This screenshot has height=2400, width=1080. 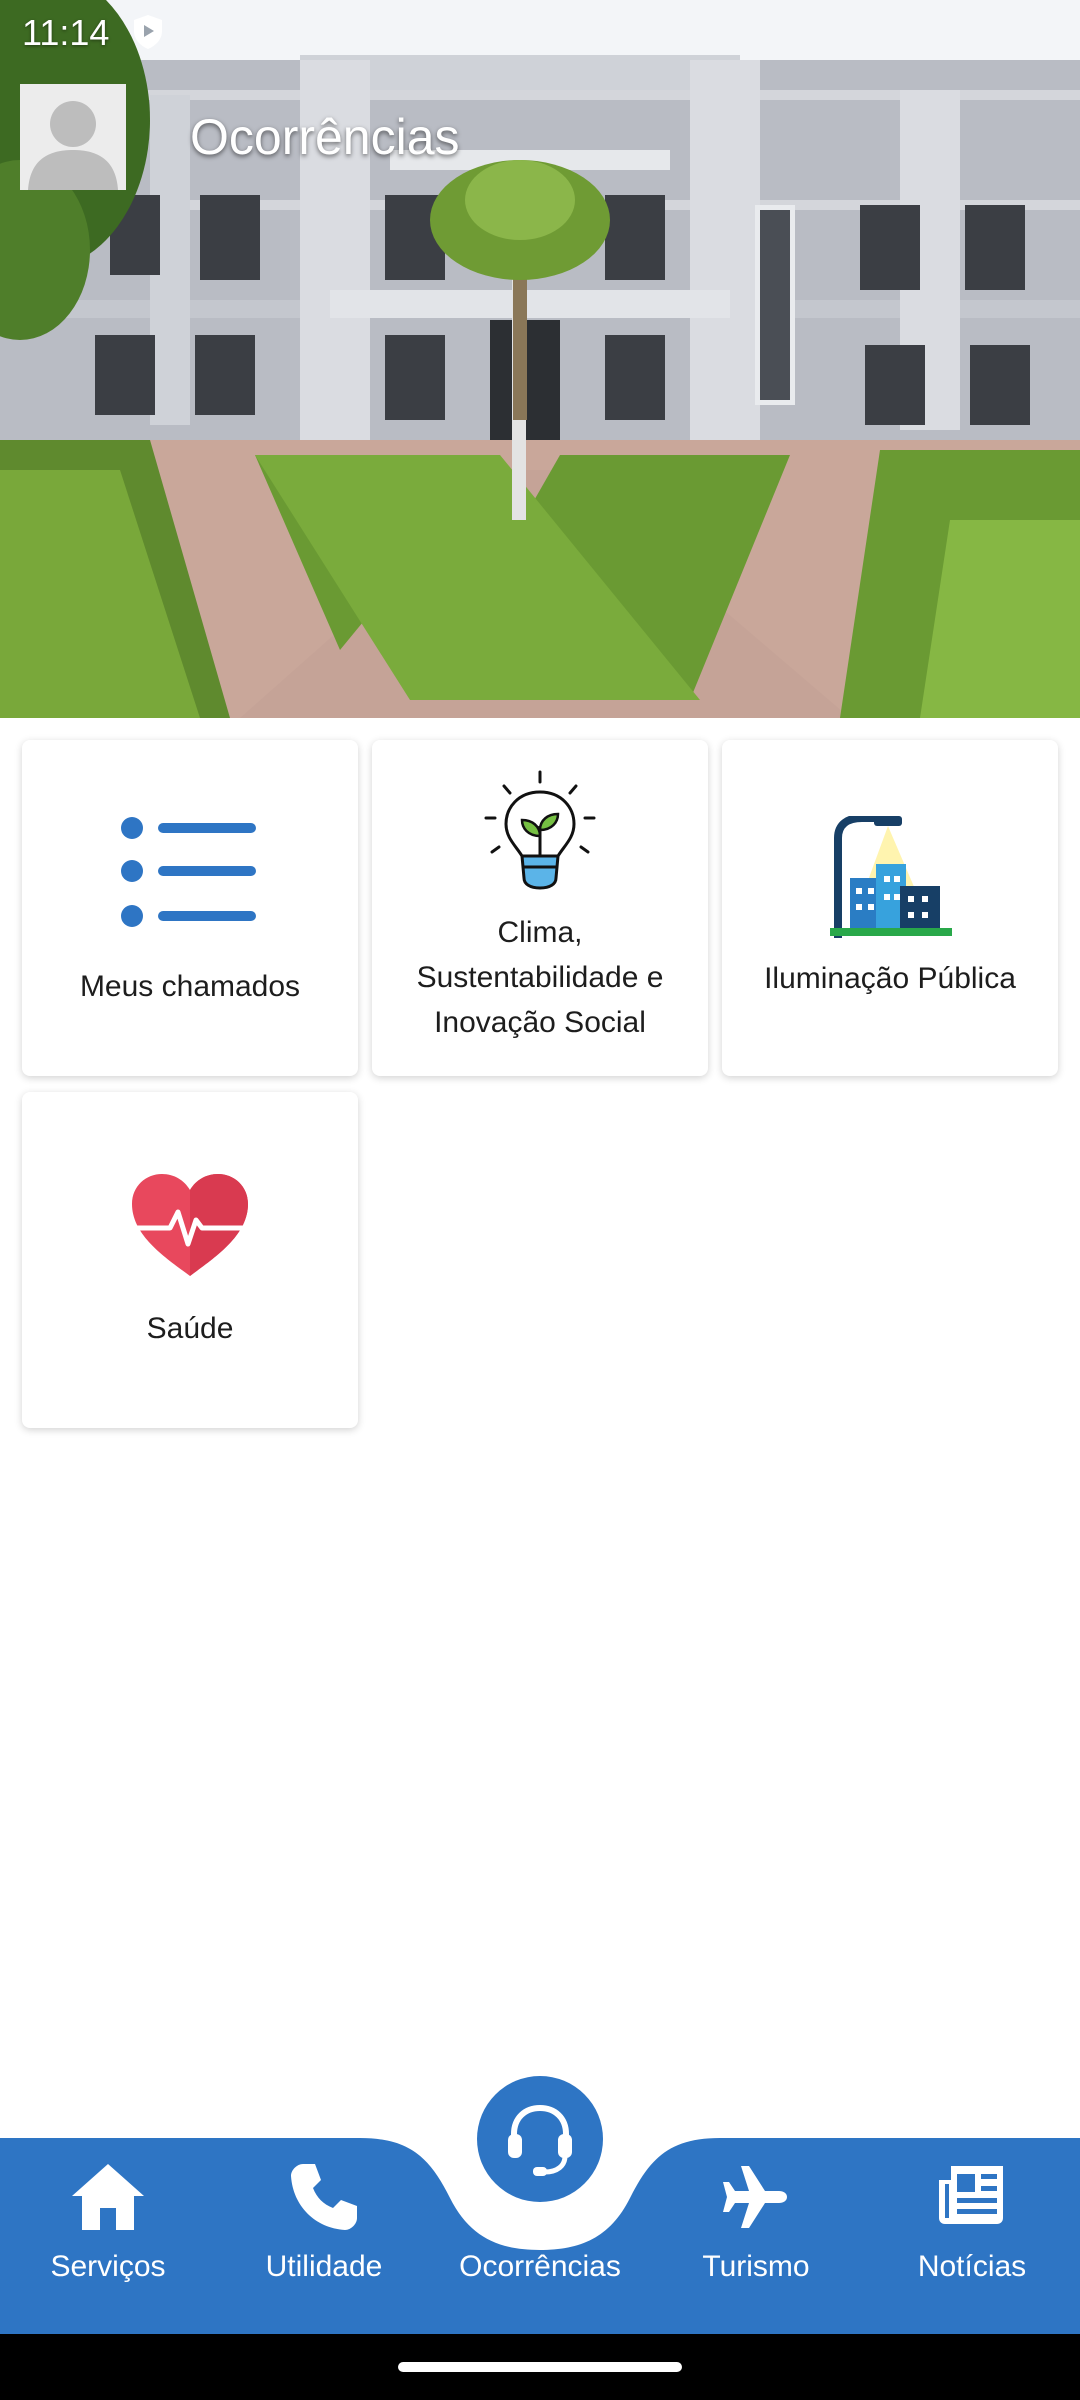 I want to click on card-label: Meus chamados, so click(x=190, y=986).